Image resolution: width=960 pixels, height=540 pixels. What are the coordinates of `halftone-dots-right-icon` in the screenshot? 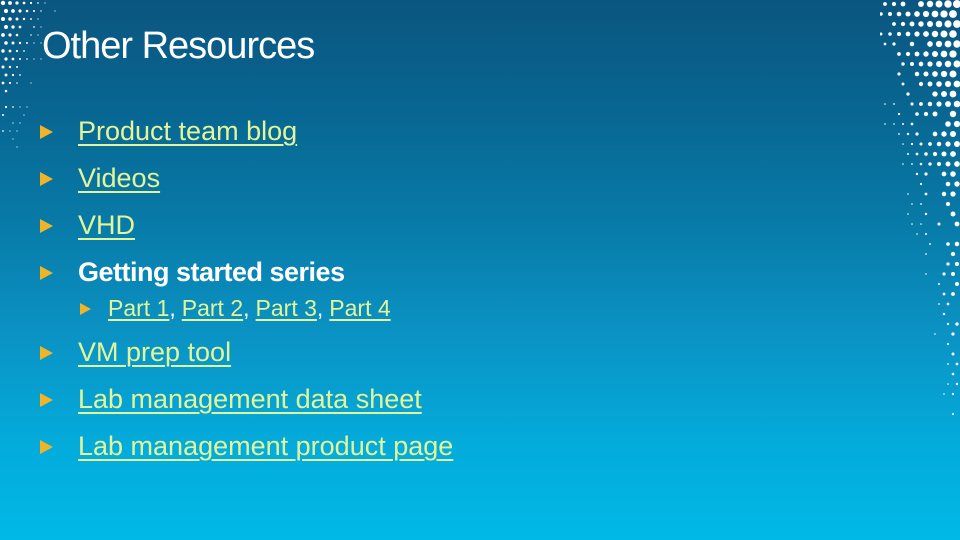 It's located at (920, 208).